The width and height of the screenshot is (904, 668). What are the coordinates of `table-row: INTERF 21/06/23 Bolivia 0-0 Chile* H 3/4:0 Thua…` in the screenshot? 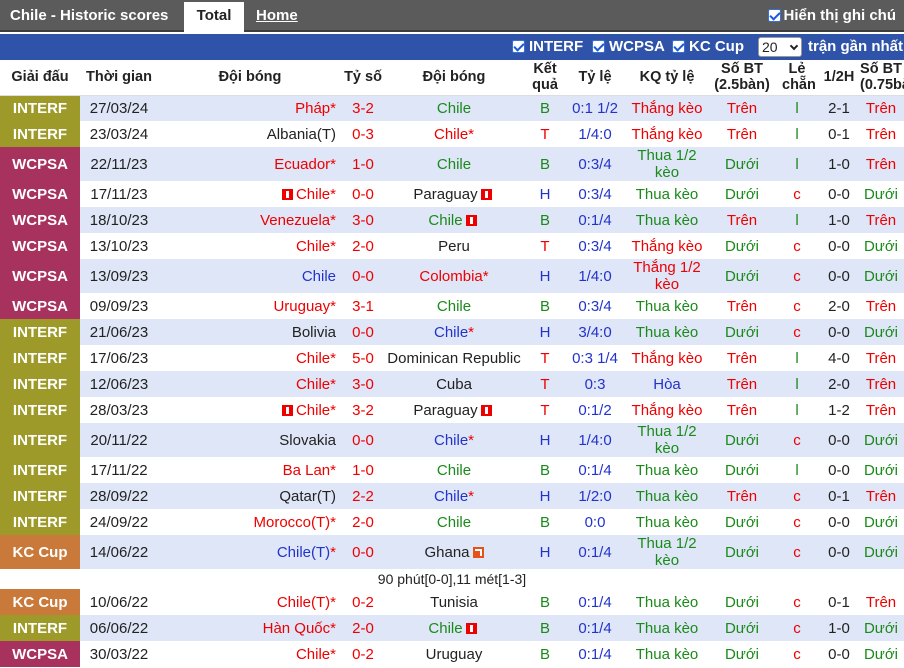 It's located at (452, 332).